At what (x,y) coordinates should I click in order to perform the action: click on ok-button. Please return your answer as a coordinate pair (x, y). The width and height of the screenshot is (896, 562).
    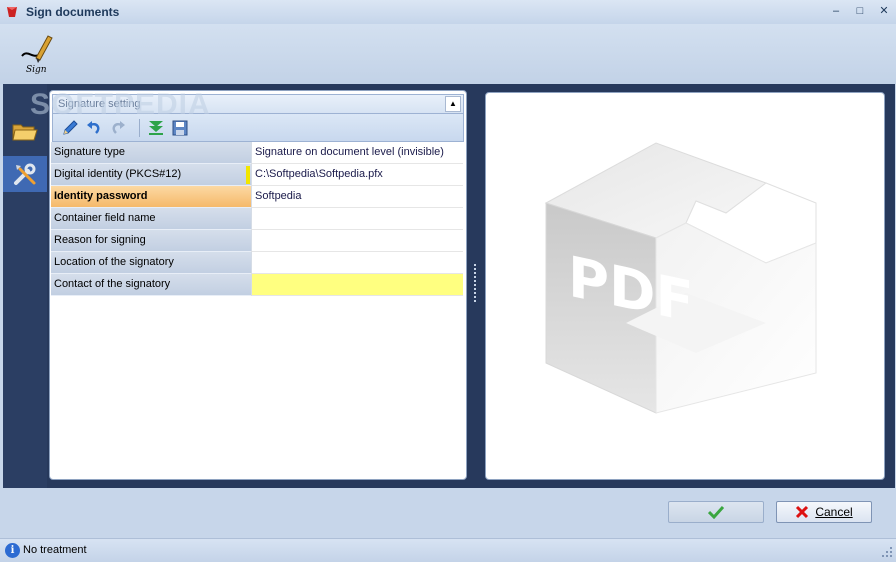
    Looking at the image, I should click on (716, 512).